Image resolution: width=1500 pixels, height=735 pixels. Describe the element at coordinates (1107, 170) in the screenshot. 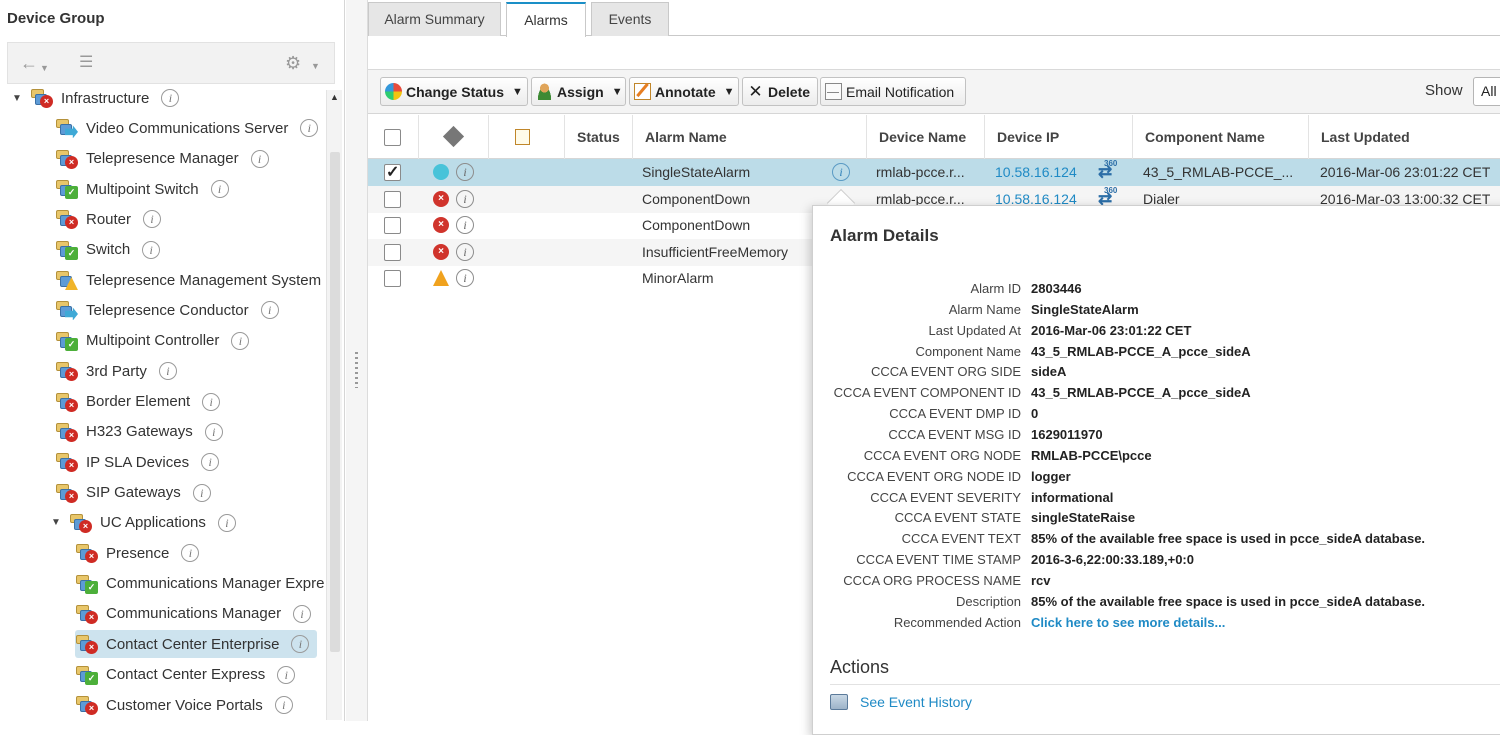

I see `sync-360-icon: ⇄ 360` at that location.